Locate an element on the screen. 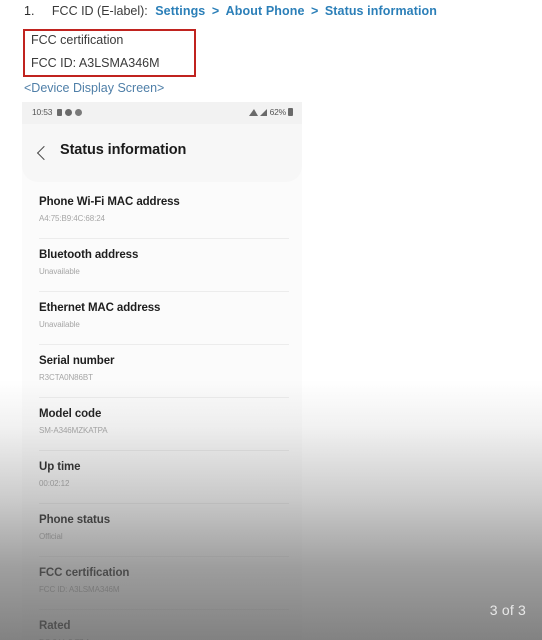 Image resolution: width=542 pixels, height=640 pixels. list-item-value: 00:02:12 is located at coordinates (54, 483).